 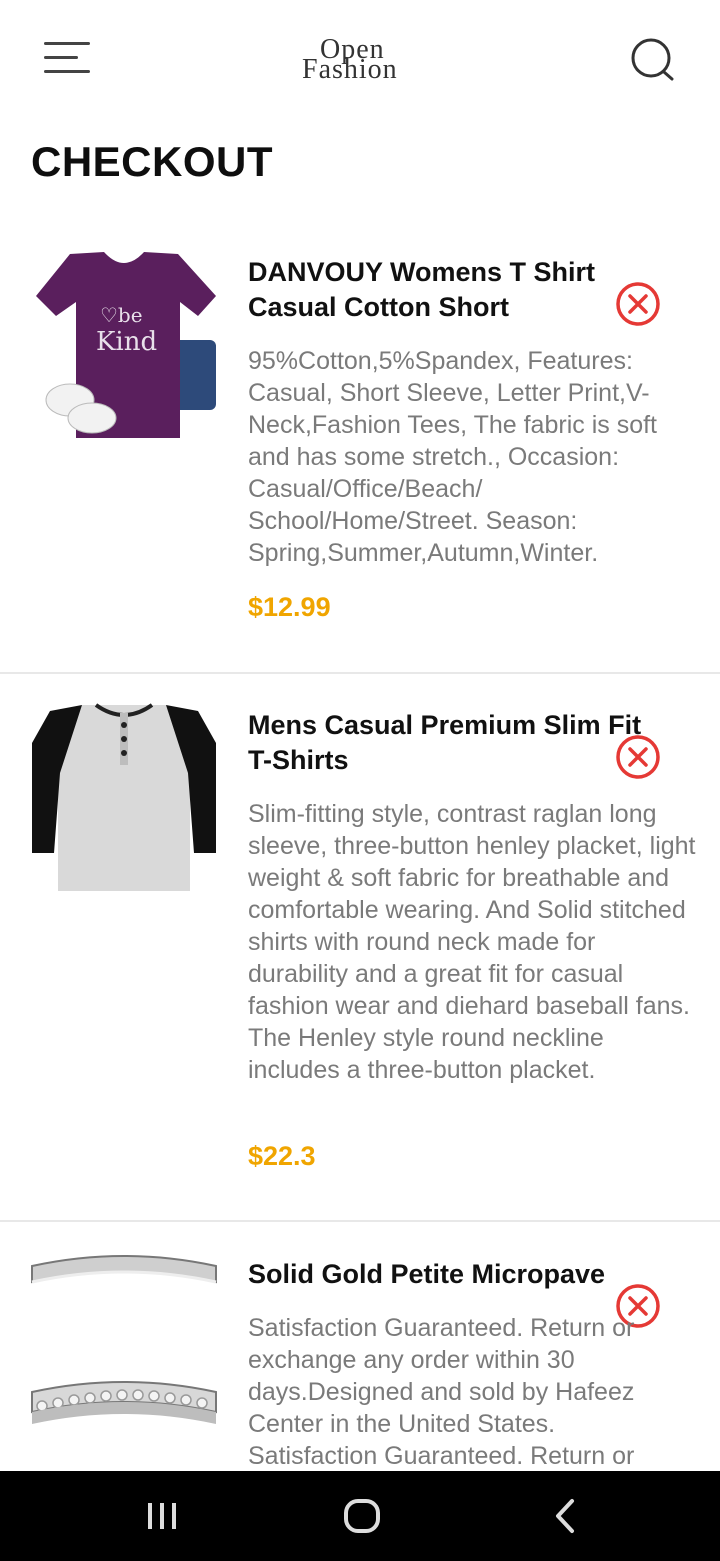 What do you see at coordinates (162, 1516) in the screenshot?
I see `recent-apps-icon` at bounding box center [162, 1516].